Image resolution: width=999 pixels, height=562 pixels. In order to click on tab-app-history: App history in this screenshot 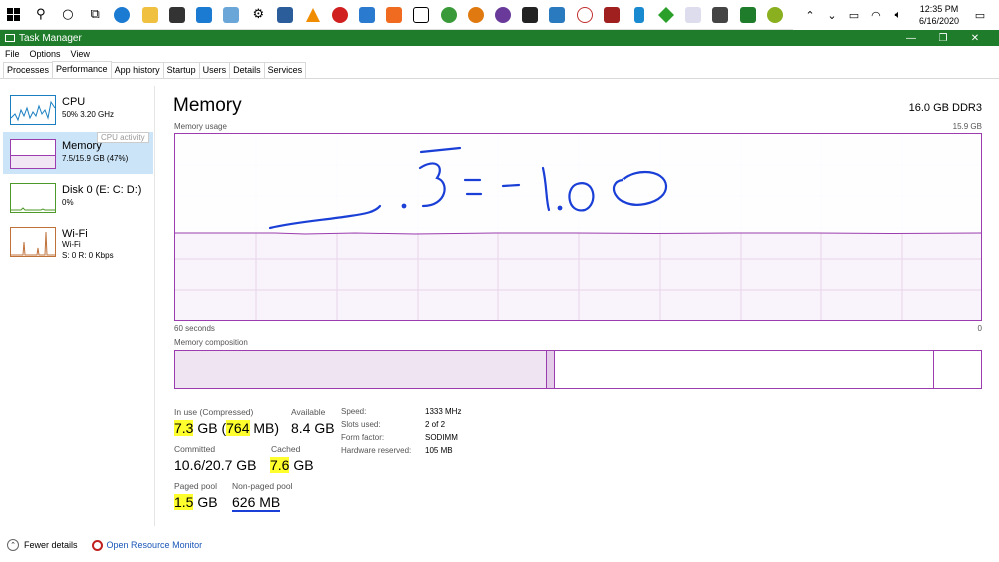, I will do `click(137, 70)`.